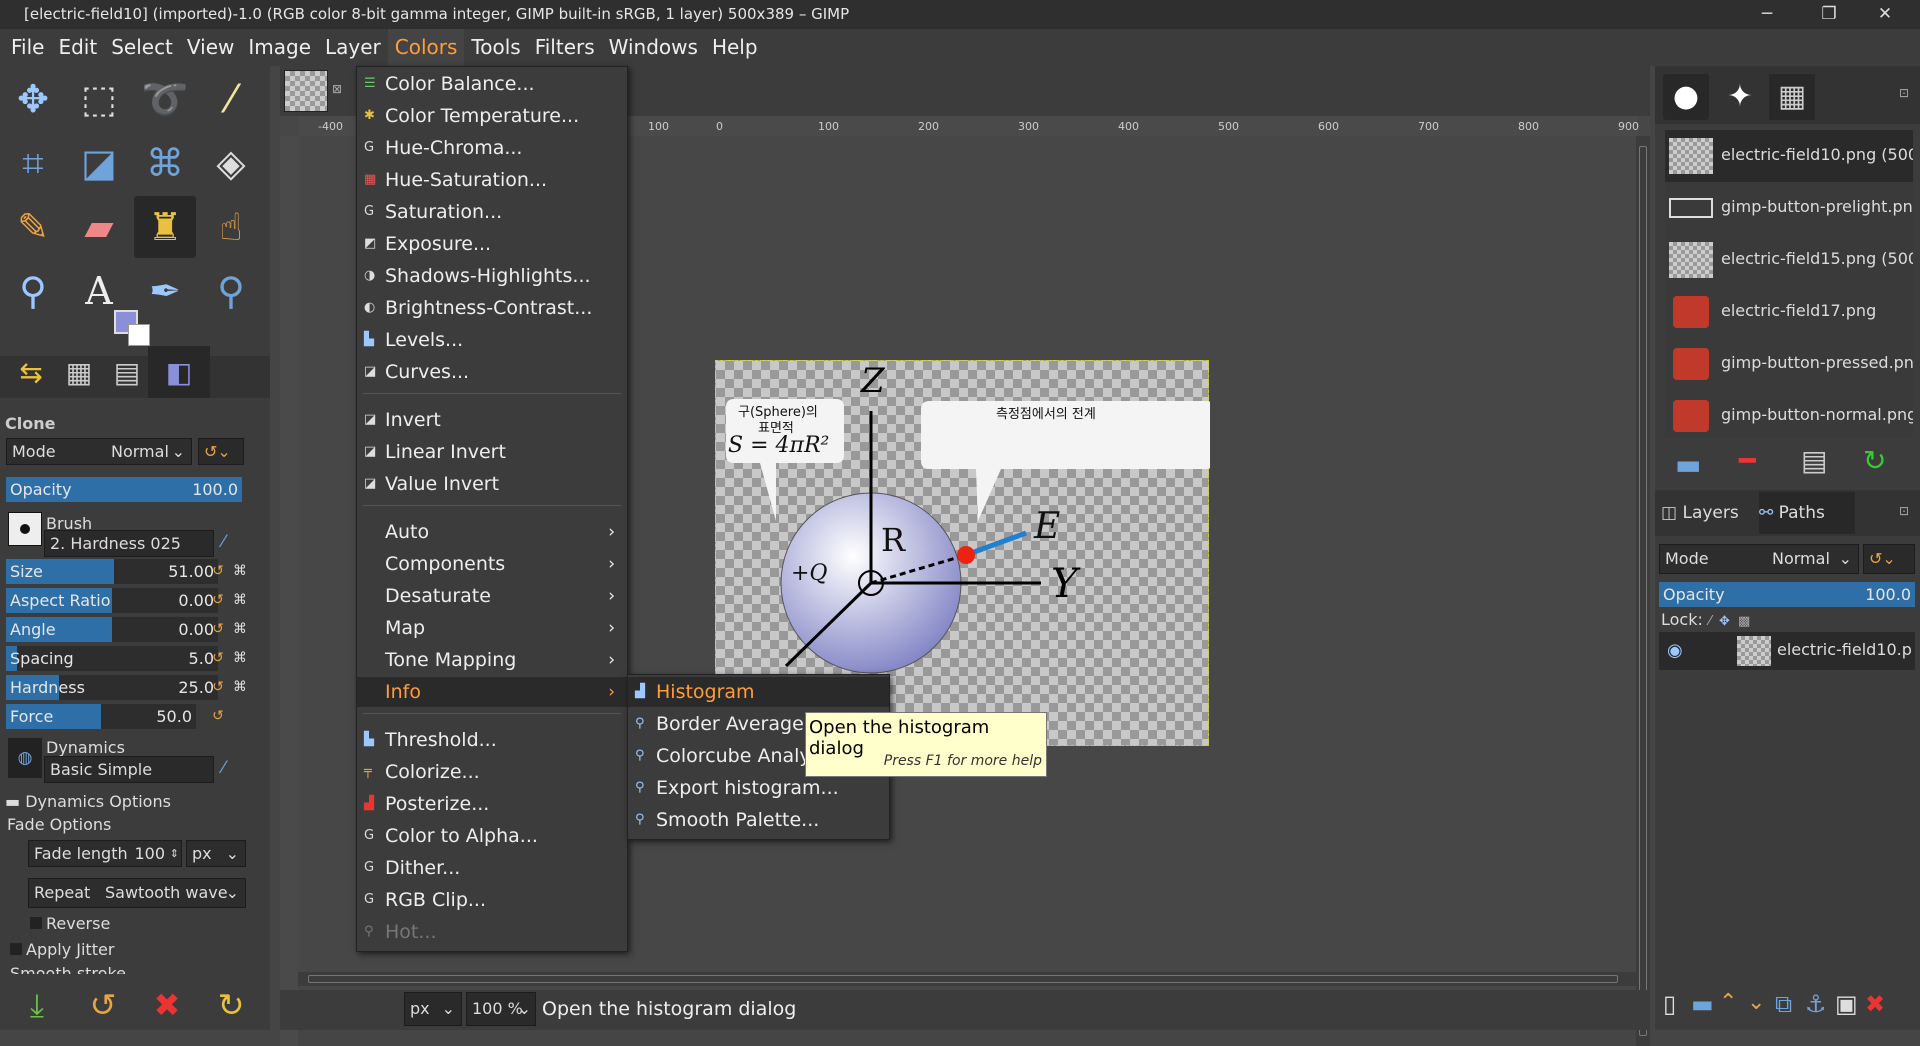 Image resolution: width=1920 pixels, height=1046 pixels. I want to click on layer-opacity-slider: Opacity 100.0, so click(1787, 594).